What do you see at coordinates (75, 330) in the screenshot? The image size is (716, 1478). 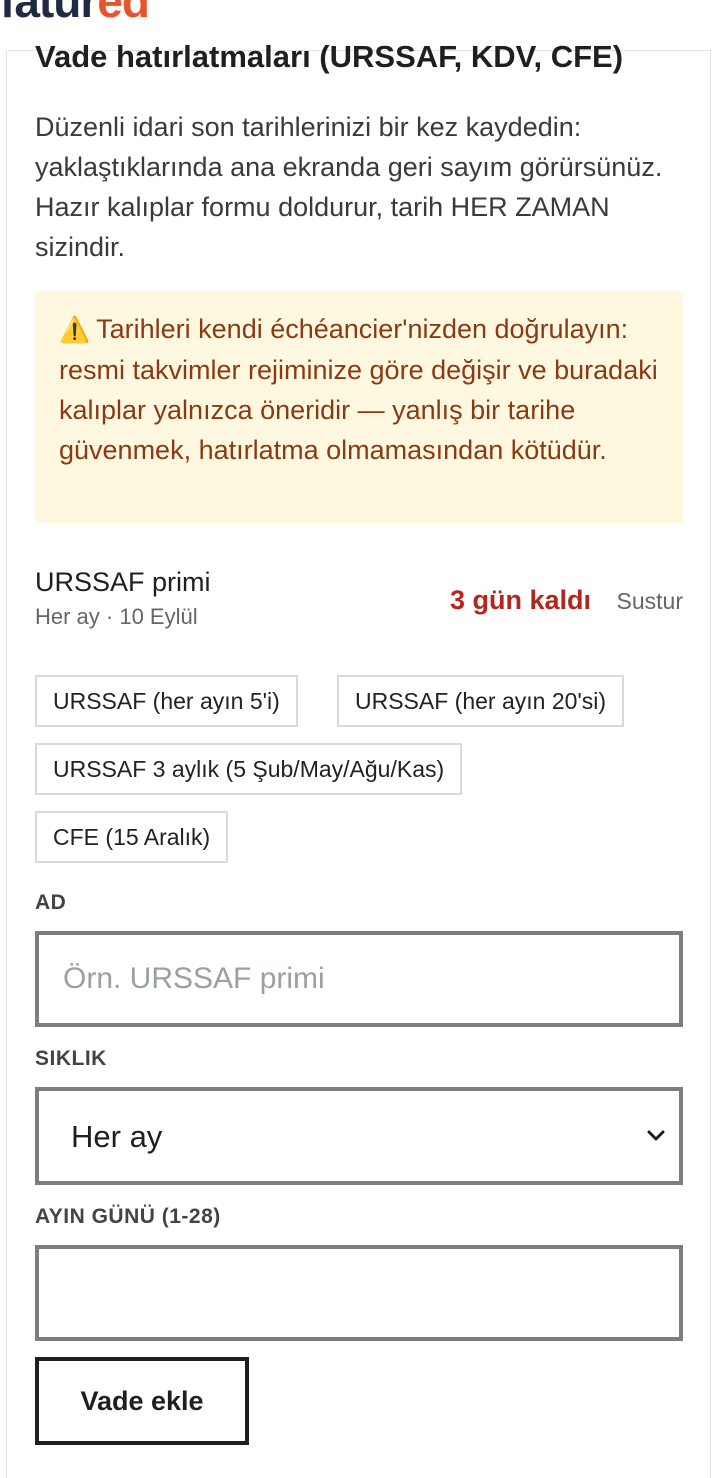 I see `warning-icon: ⚠️` at bounding box center [75, 330].